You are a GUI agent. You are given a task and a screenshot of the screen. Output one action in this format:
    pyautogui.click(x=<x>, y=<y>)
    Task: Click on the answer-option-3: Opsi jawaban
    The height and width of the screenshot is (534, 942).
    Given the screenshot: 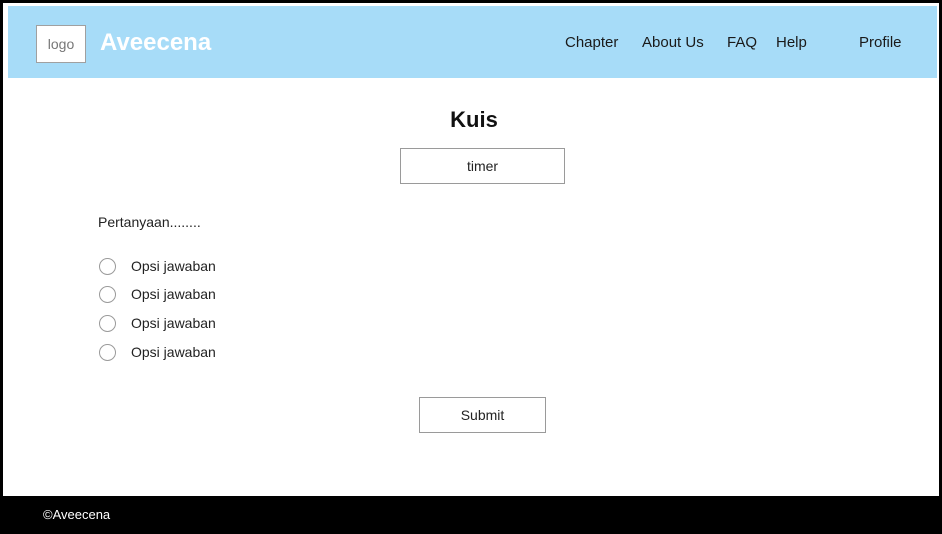 What is the action you would take?
    pyautogui.click(x=157, y=323)
    